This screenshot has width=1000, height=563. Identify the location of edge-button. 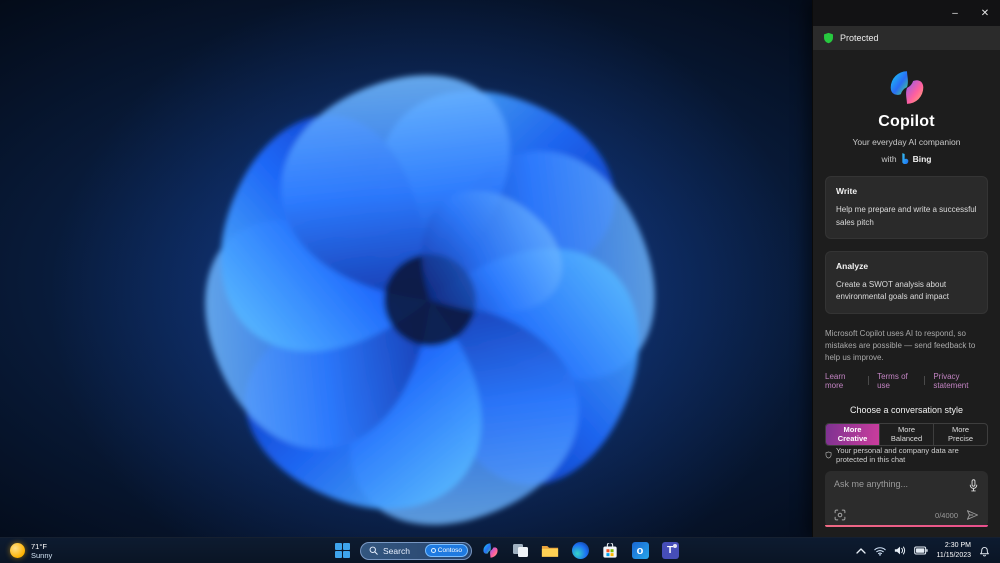
(580, 551).